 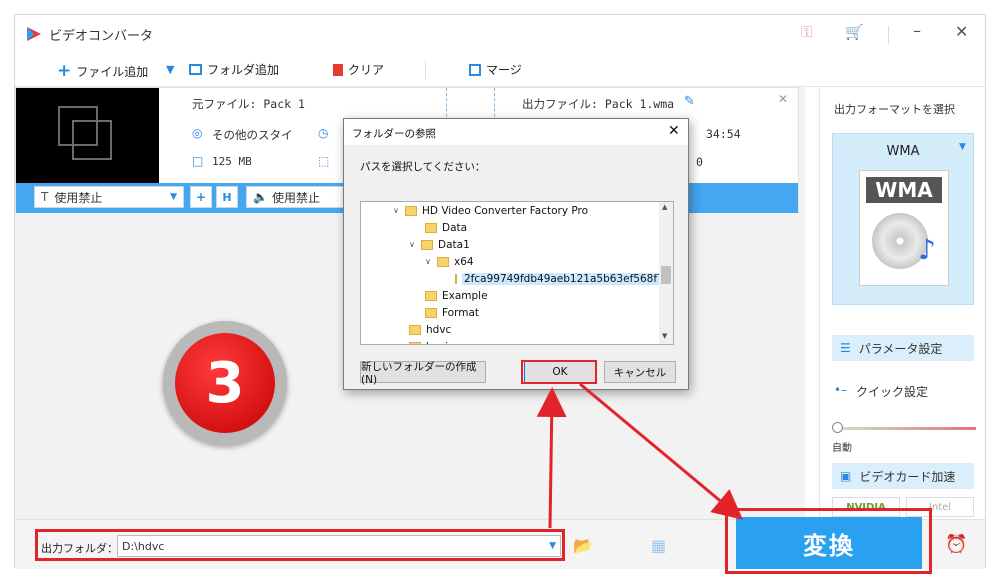 What do you see at coordinates (903, 476) in the screenshot?
I see `gpu-accel-button: ▣ ビデオカード加速` at bounding box center [903, 476].